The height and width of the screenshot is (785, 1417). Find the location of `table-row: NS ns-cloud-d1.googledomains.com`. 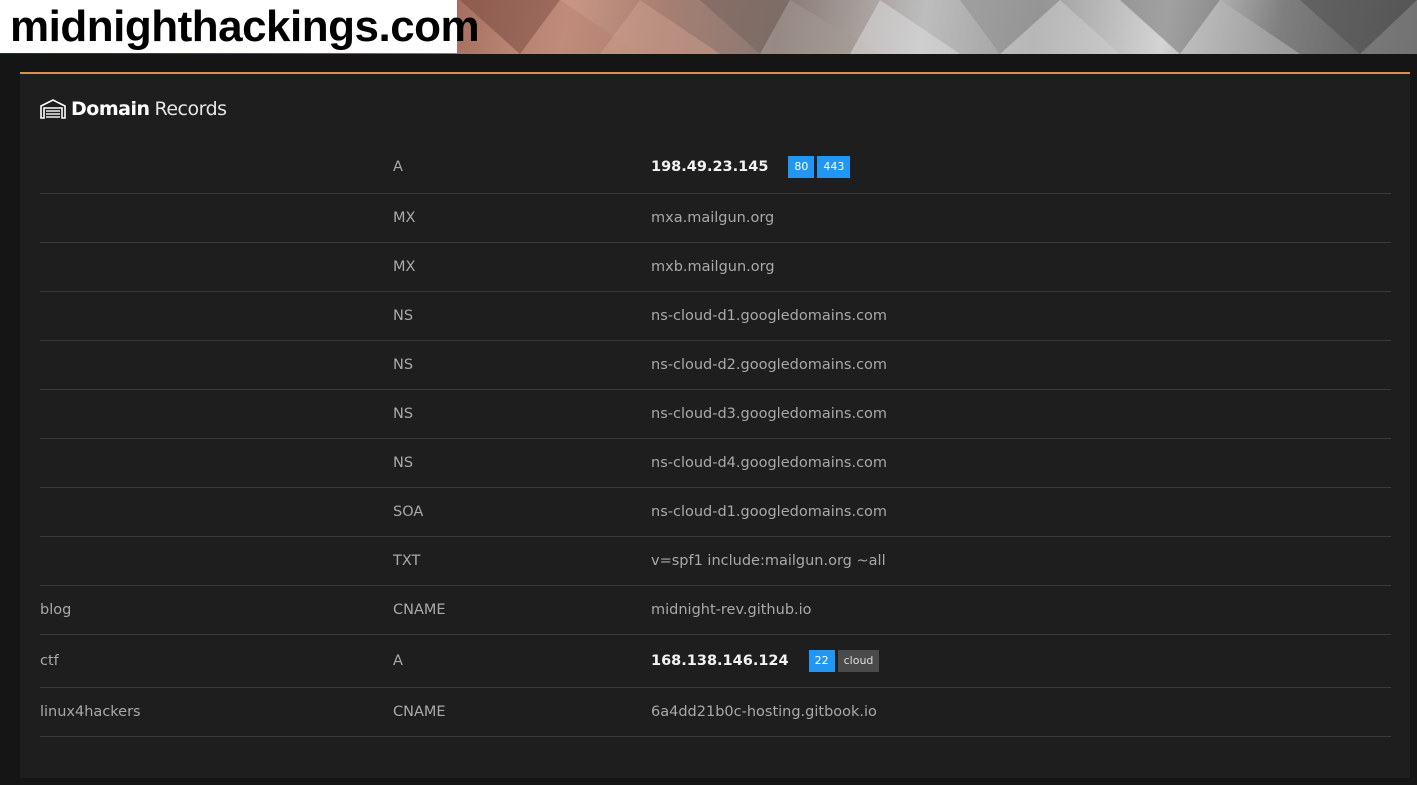

table-row: NS ns-cloud-d1.googledomains.com is located at coordinates (715, 316).